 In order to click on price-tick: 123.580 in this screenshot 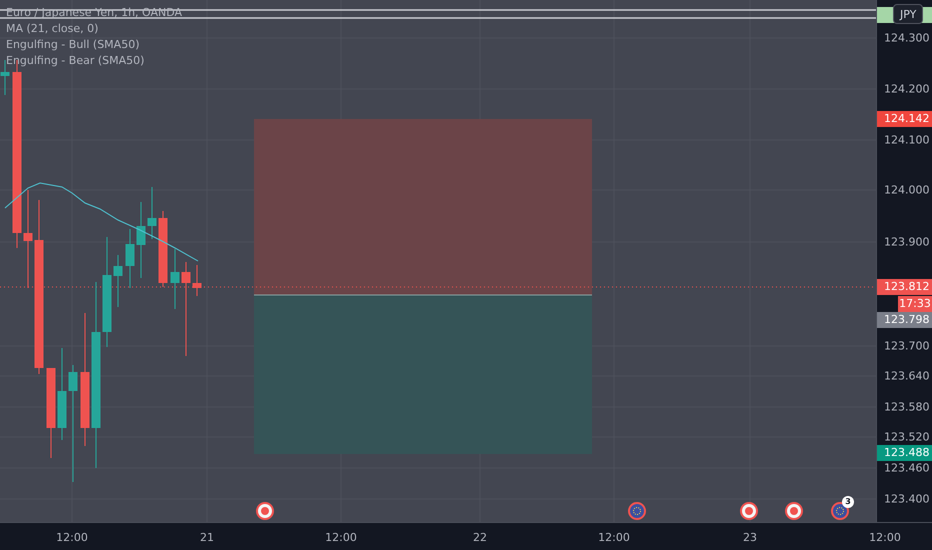, I will do `click(907, 407)`.